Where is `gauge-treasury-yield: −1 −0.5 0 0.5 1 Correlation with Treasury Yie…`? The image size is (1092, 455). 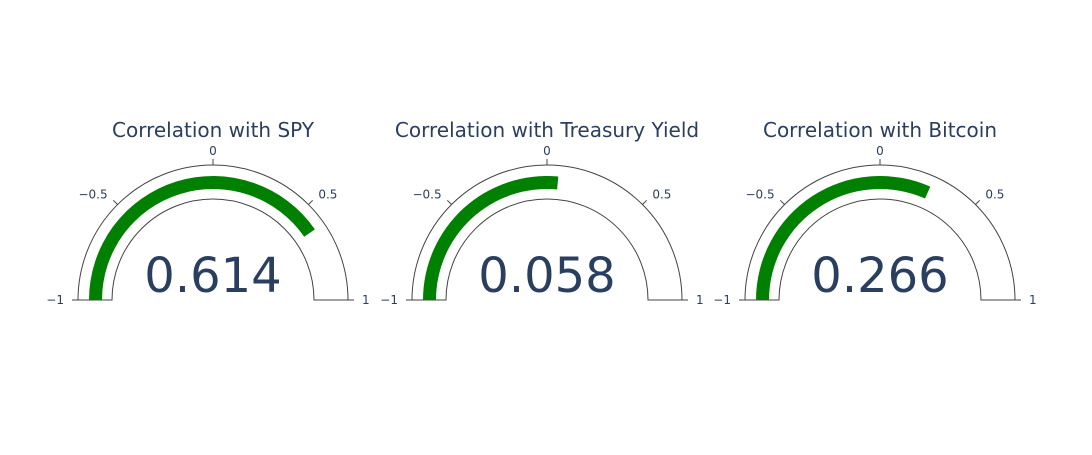 gauge-treasury-yield: −1 −0.5 0 0.5 1 Correlation with Treasury Yie… is located at coordinates (541, 212).